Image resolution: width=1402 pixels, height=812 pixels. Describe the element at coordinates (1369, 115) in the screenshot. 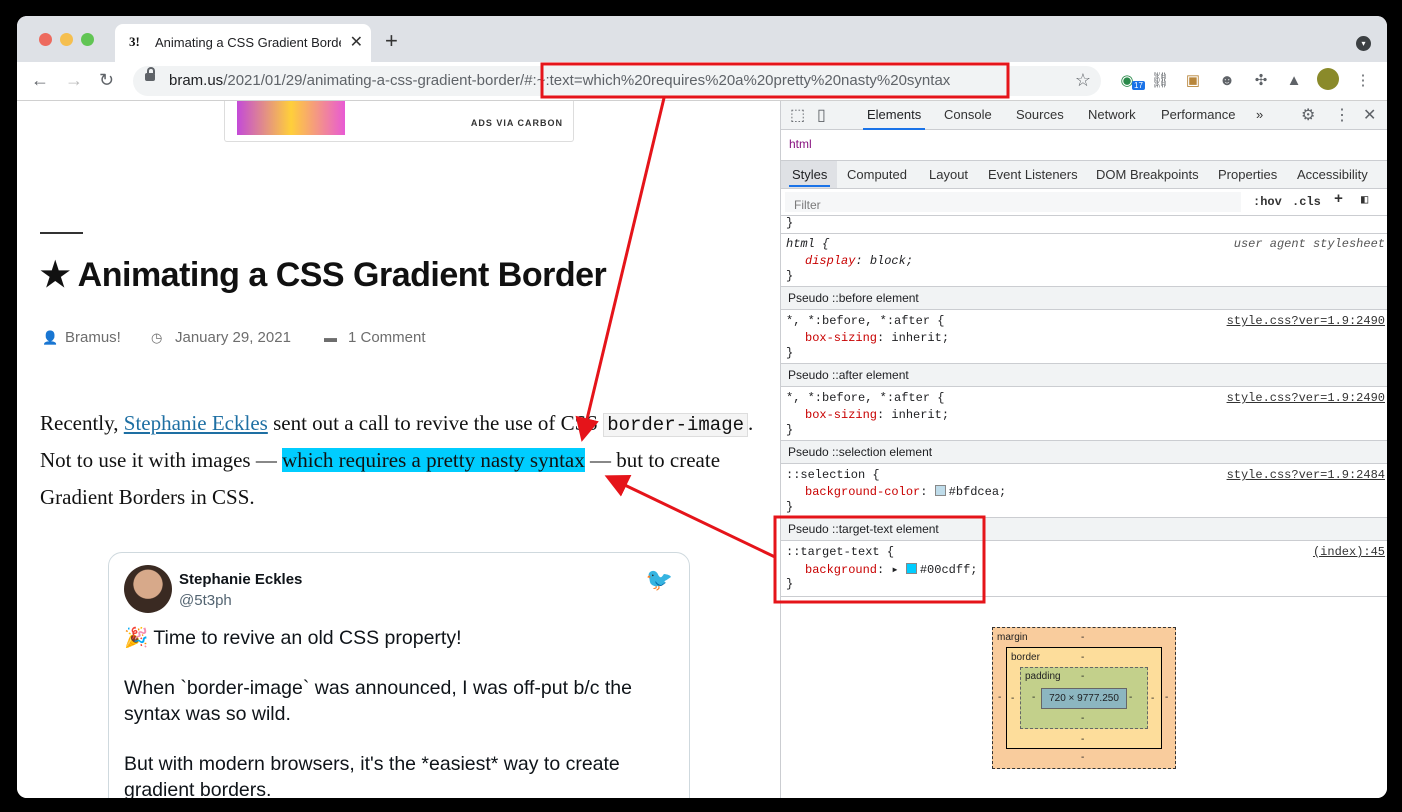

I see `close-devtools-icon: ✕` at that location.